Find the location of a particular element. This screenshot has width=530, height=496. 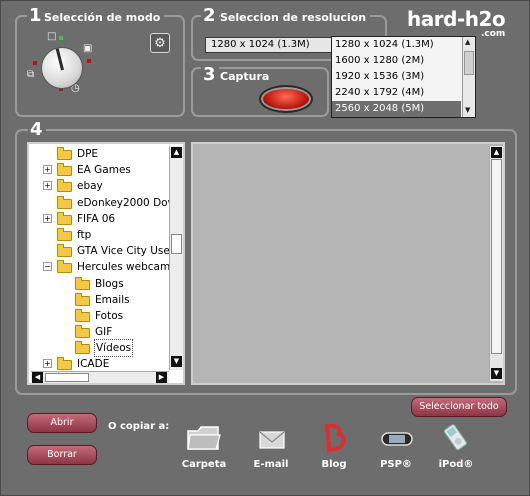

multi-shot-mode-icon: ⧉ is located at coordinates (30, 74).